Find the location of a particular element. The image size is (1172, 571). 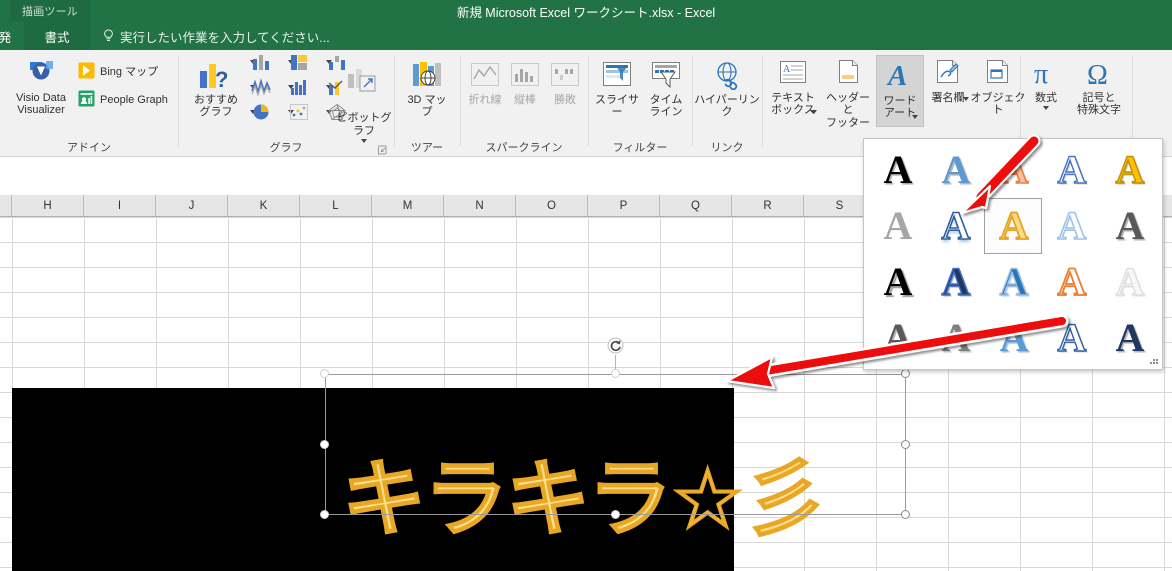

column-header-M: M is located at coordinates (408, 205).